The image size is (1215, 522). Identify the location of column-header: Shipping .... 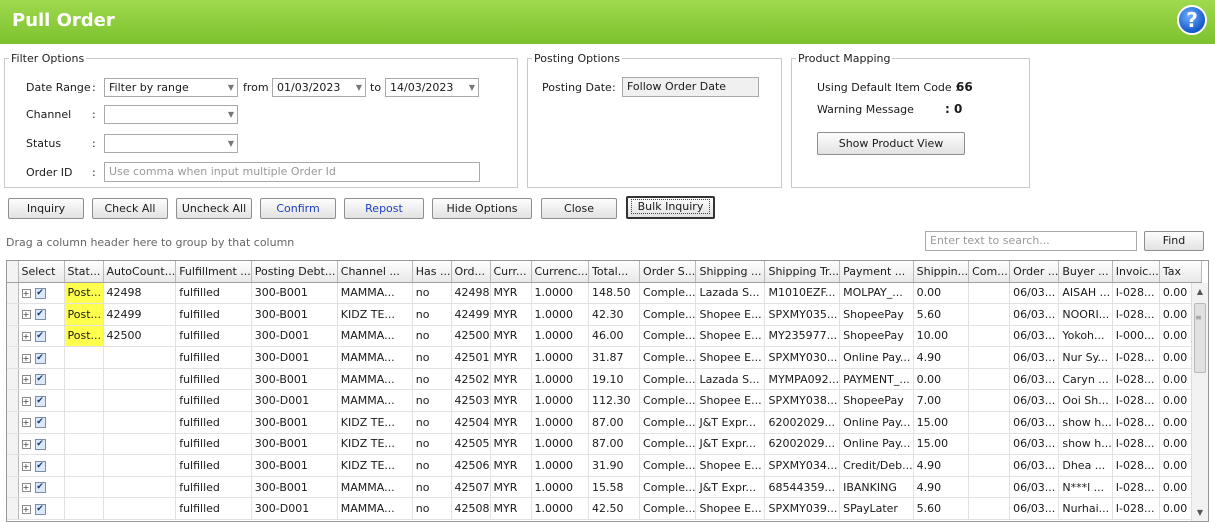
(730, 272).